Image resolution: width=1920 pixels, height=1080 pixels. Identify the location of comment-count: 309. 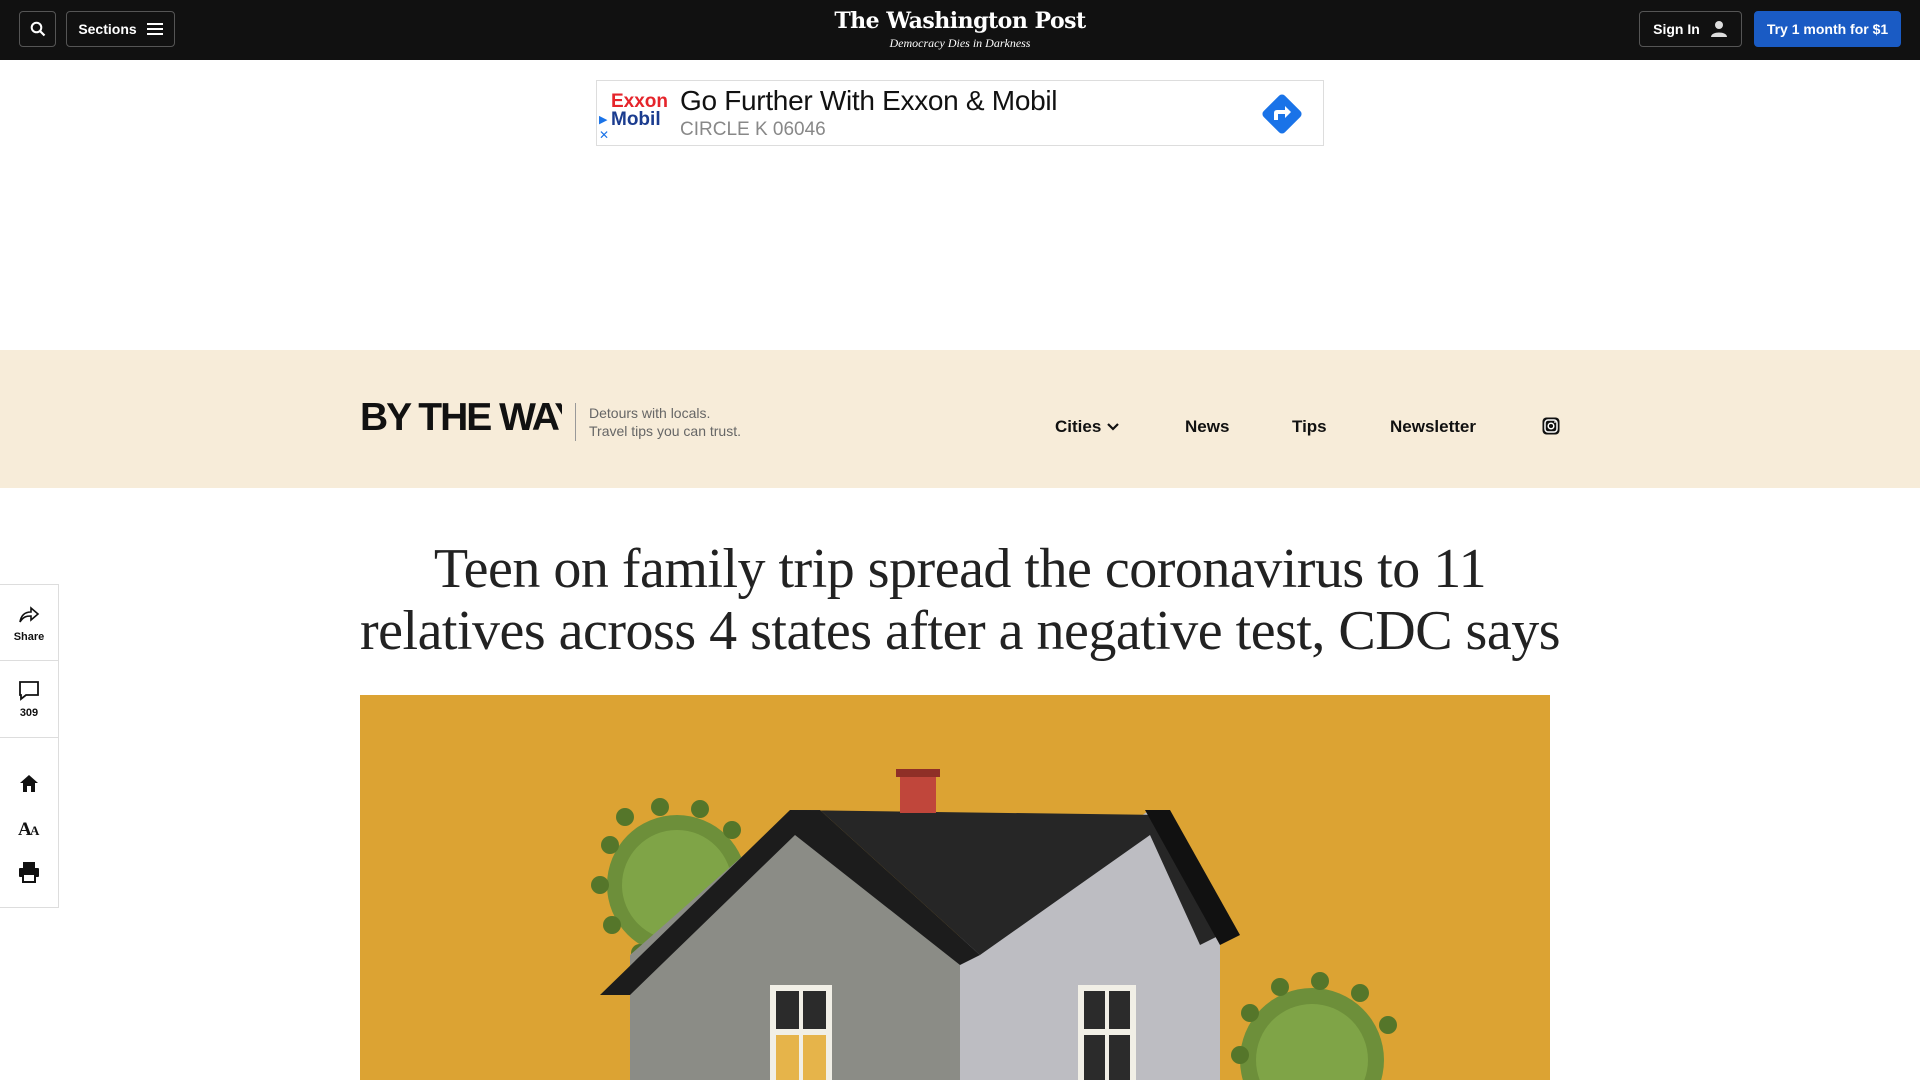
(29, 713).